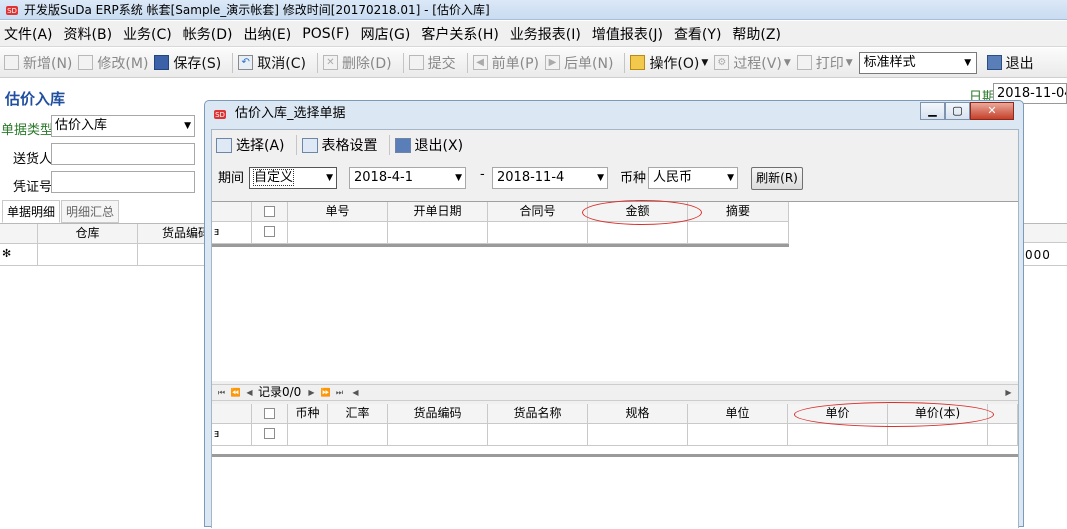  What do you see at coordinates (90, 211) in the screenshot?
I see `tab-summary: 明细汇总` at bounding box center [90, 211].